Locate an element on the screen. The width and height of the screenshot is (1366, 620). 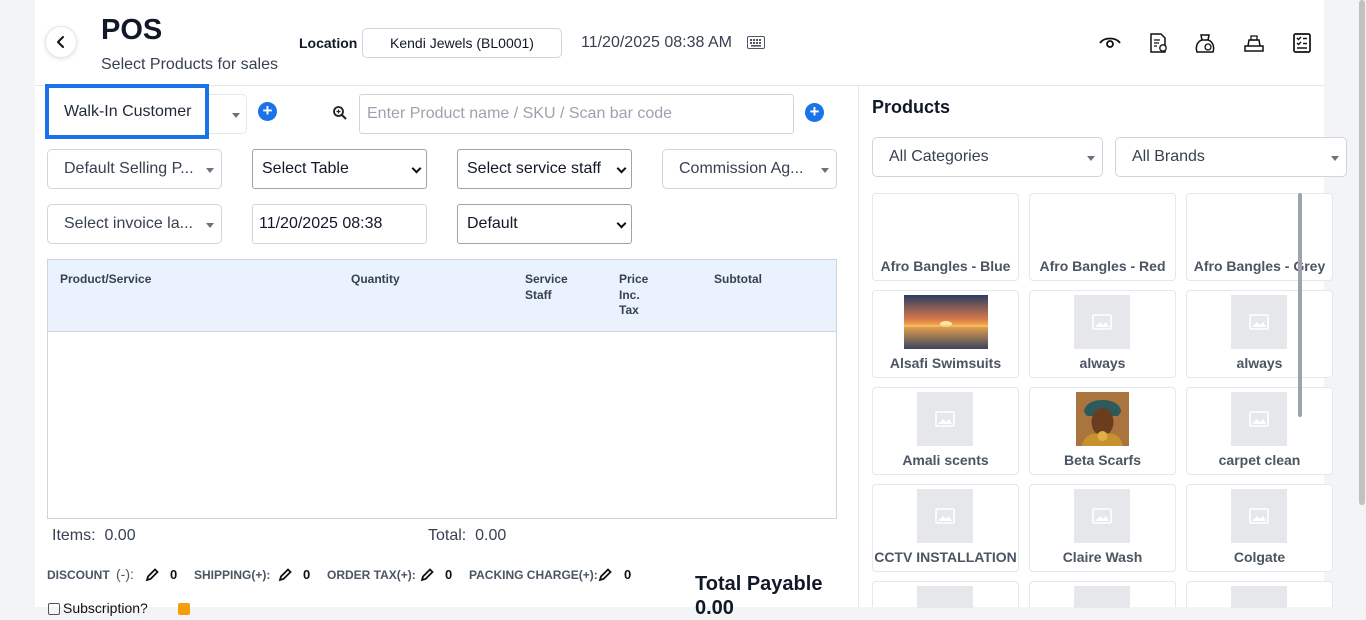
column-header-product: Product/Service is located at coordinates (106, 279).